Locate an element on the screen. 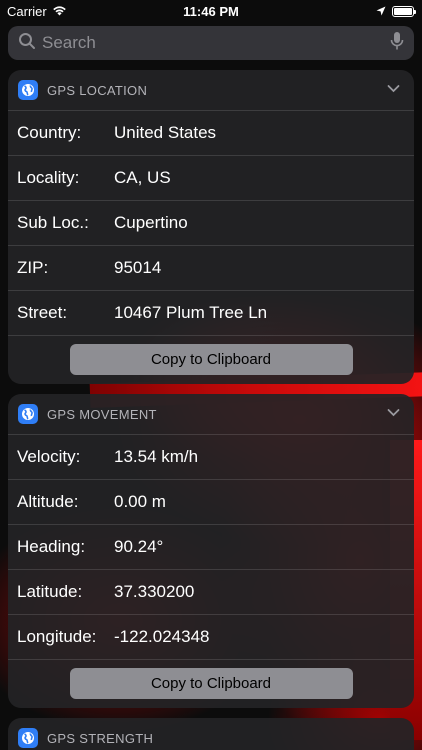  row-value: United States is located at coordinates (165, 132).